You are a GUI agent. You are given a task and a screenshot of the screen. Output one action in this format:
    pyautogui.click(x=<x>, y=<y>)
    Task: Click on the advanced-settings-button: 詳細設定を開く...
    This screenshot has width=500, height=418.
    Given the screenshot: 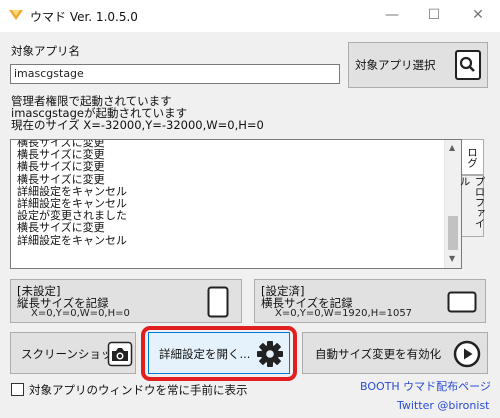 What is the action you would take?
    pyautogui.click(x=219, y=353)
    